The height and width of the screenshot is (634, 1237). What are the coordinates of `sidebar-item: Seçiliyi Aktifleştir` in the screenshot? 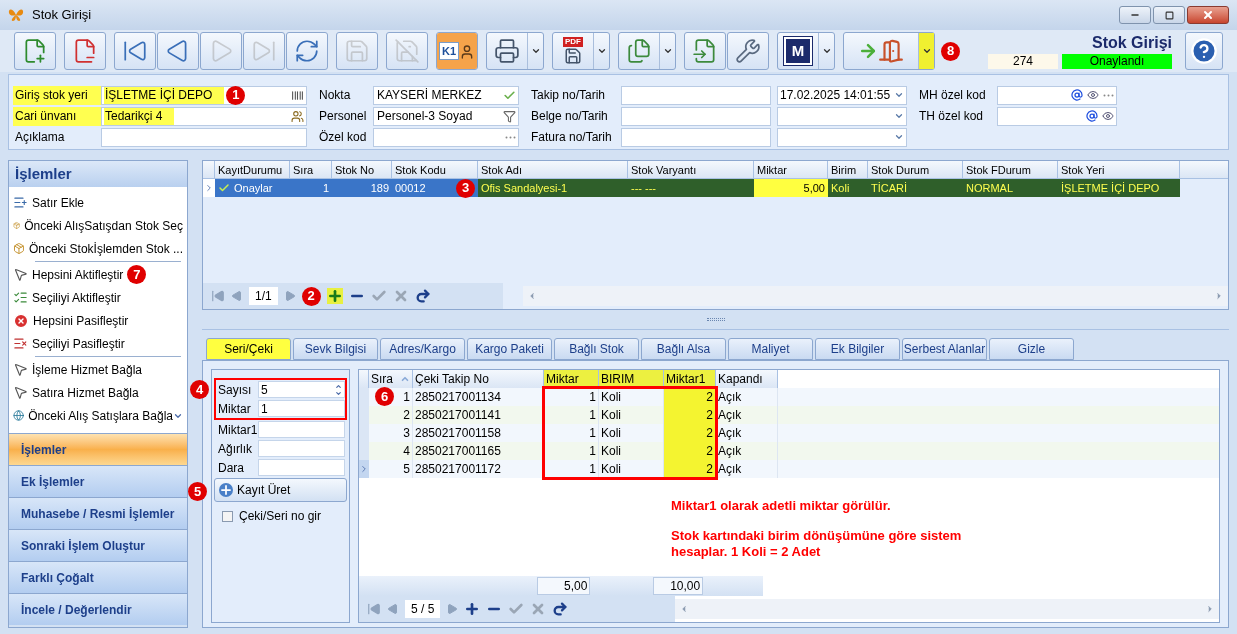 It's located at (76, 297).